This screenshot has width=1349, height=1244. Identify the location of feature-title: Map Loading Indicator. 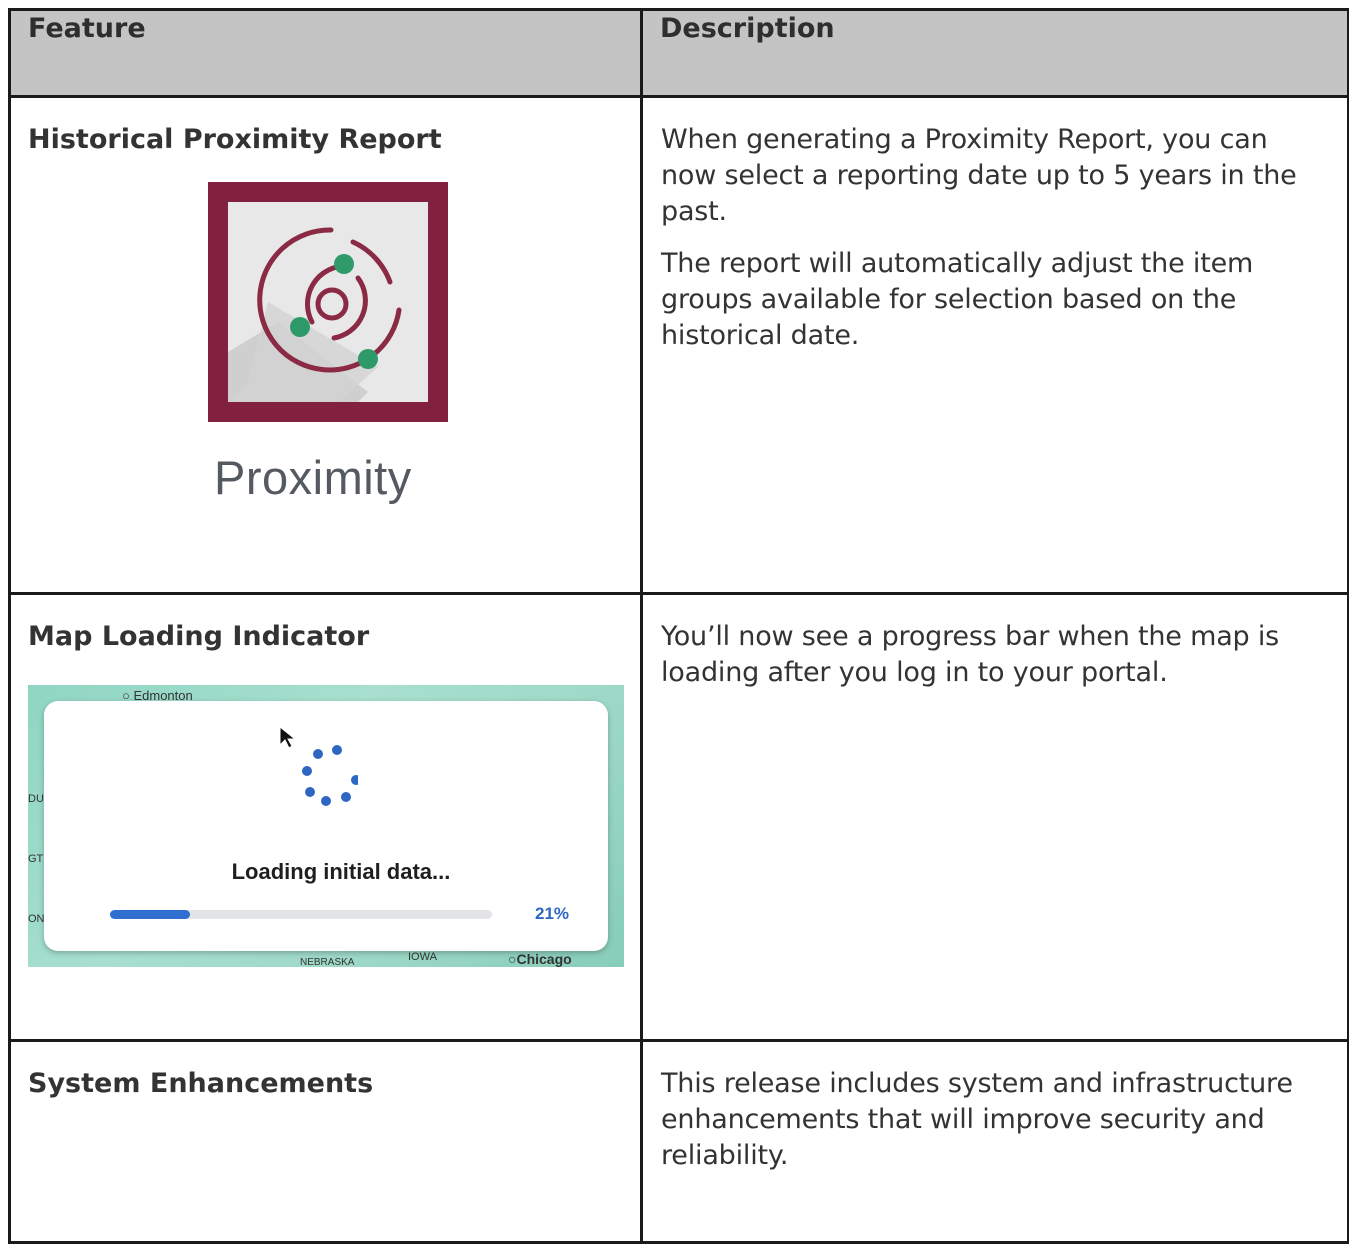
(199, 636).